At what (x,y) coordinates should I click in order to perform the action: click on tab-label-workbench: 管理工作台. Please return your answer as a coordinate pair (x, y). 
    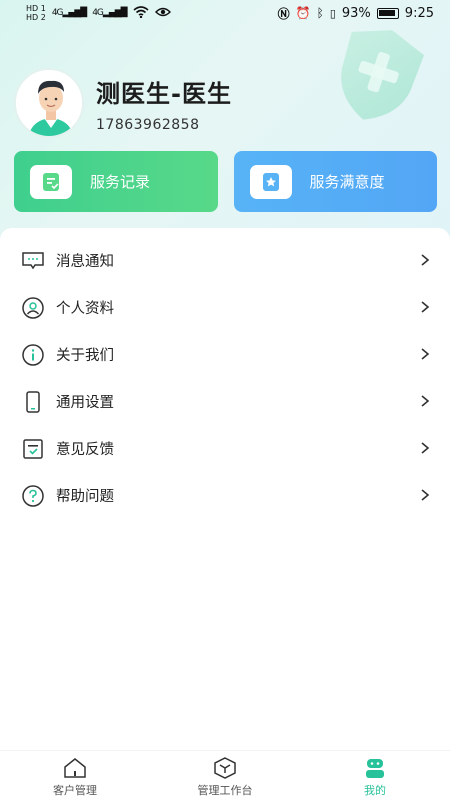
    Looking at the image, I should click on (225, 790).